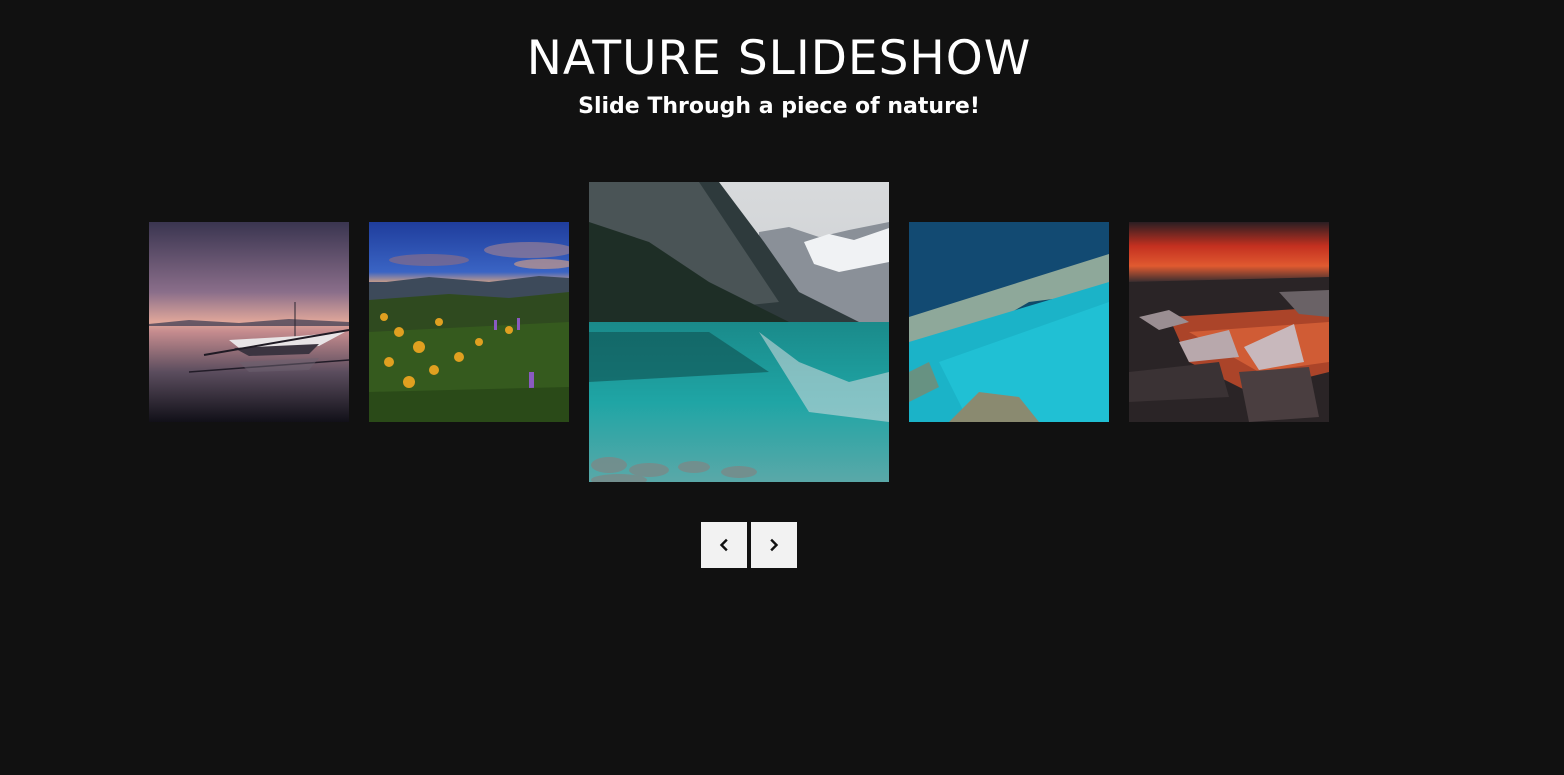 This screenshot has height=775, width=1564. I want to click on flower-meadow-image, so click(469, 322).